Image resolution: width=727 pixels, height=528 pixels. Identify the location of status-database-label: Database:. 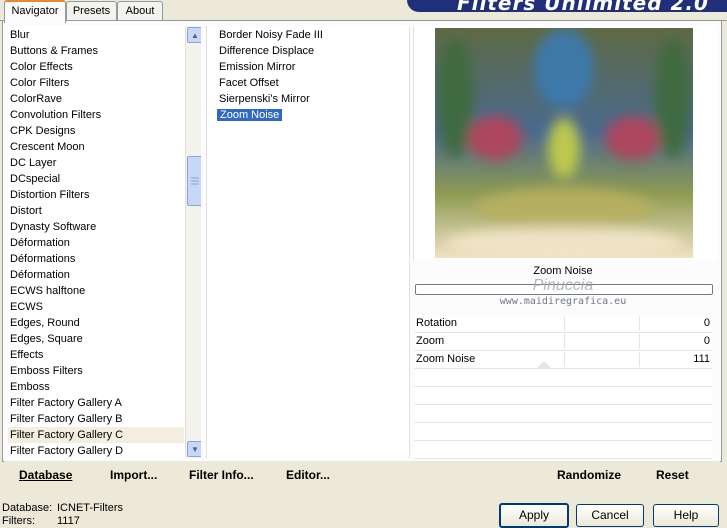
(27, 508).